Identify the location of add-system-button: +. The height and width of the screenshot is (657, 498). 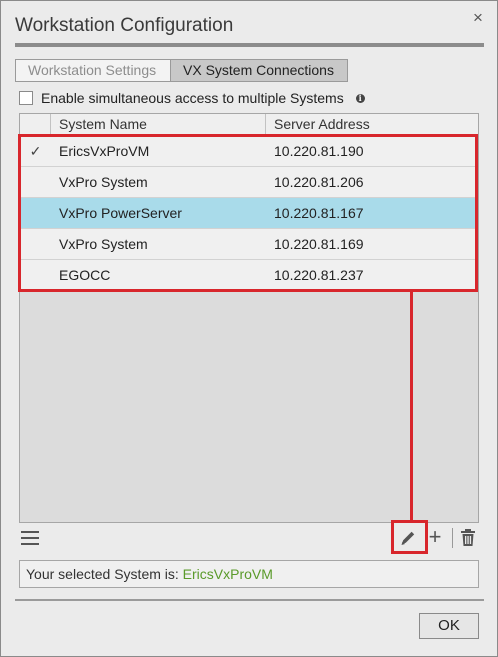
(435, 537).